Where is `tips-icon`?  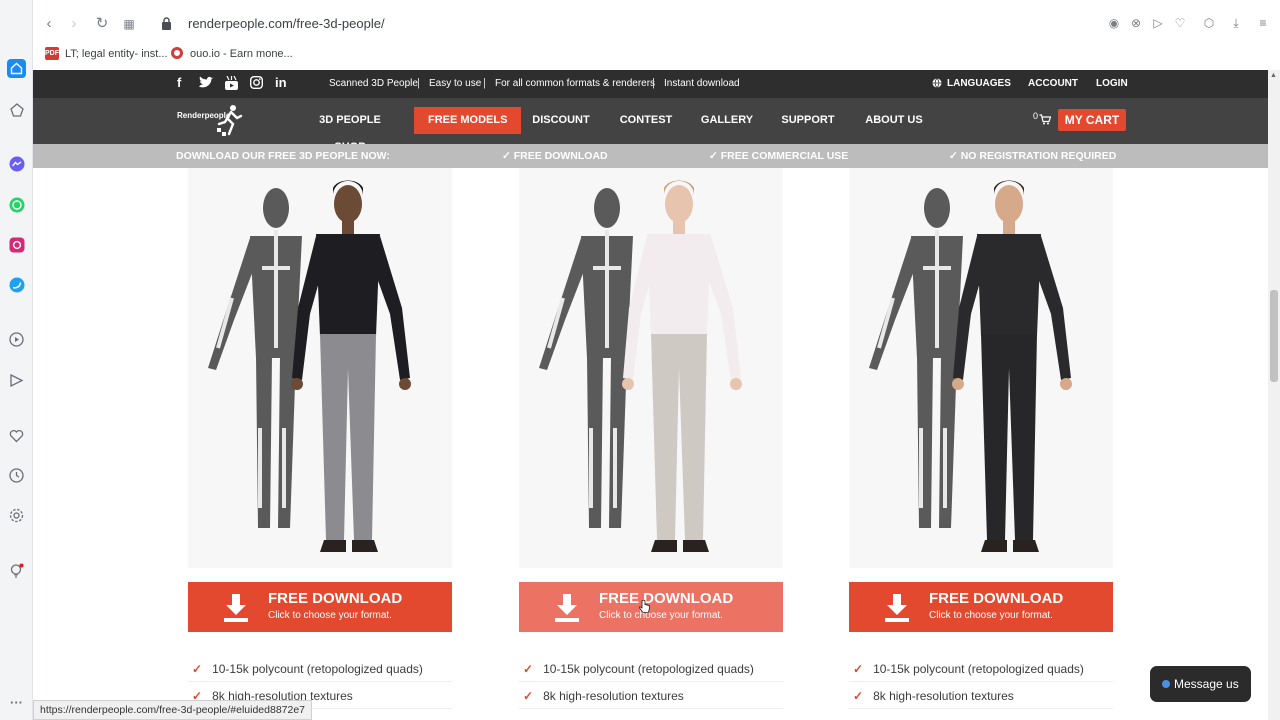
tips-icon is located at coordinates (16, 570).